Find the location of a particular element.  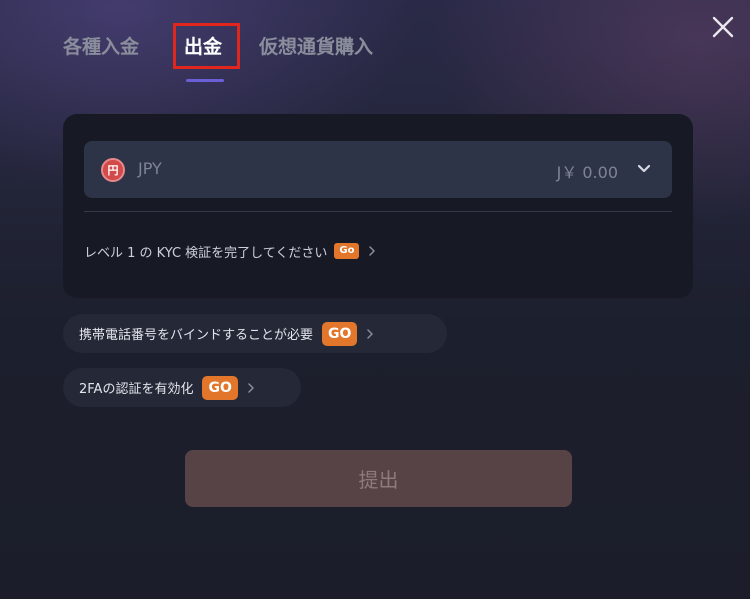

close-button is located at coordinates (723, 27).